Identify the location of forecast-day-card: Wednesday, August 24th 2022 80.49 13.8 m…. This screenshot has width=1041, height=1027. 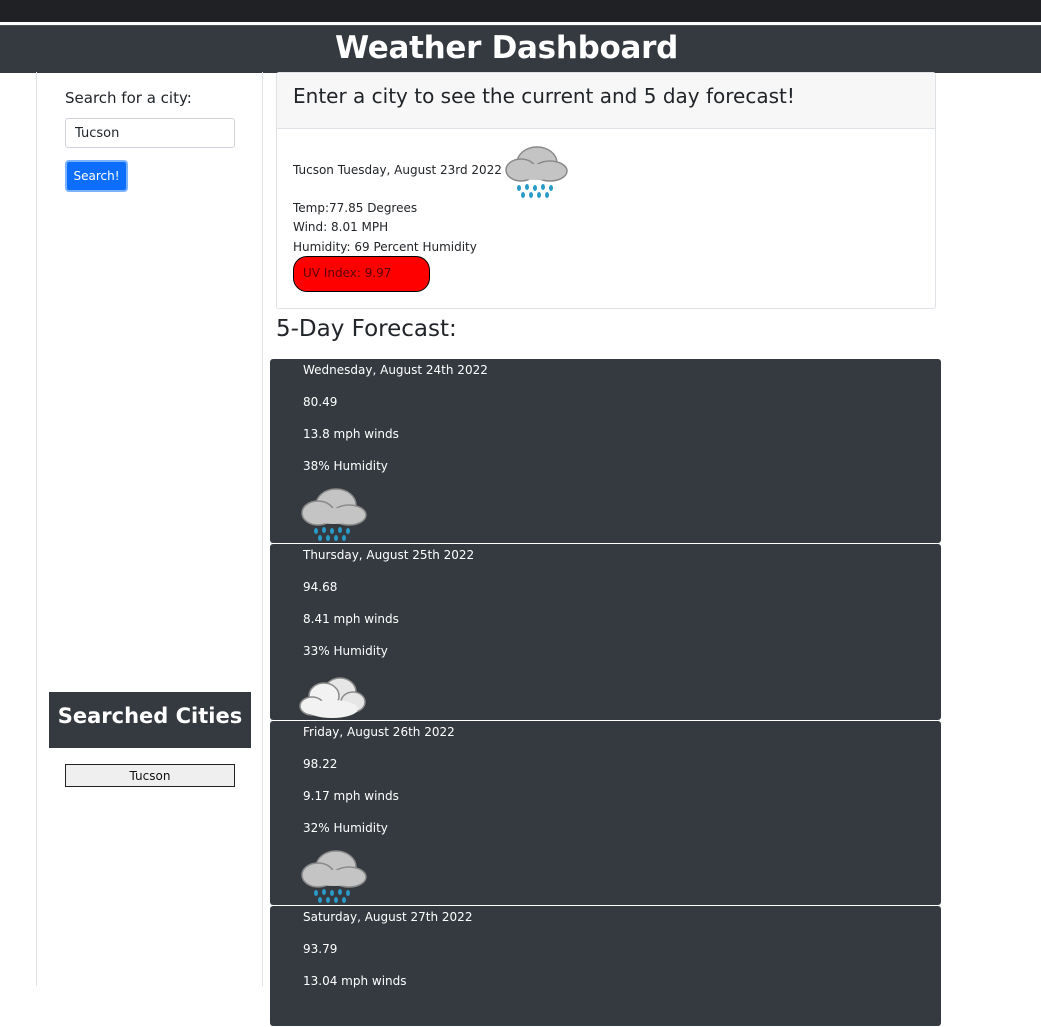
(605, 451).